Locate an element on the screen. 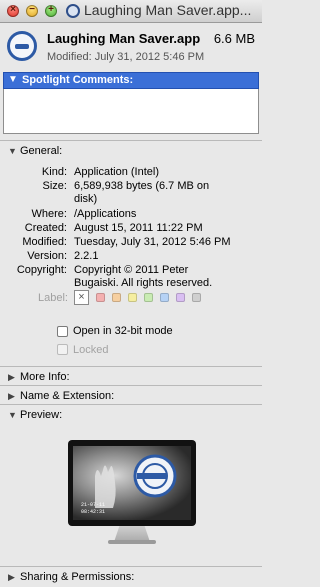 Image resolution: width=320 pixels, height=587 pixels. kind-value: Application (Intel) is located at coordinates (116, 172).